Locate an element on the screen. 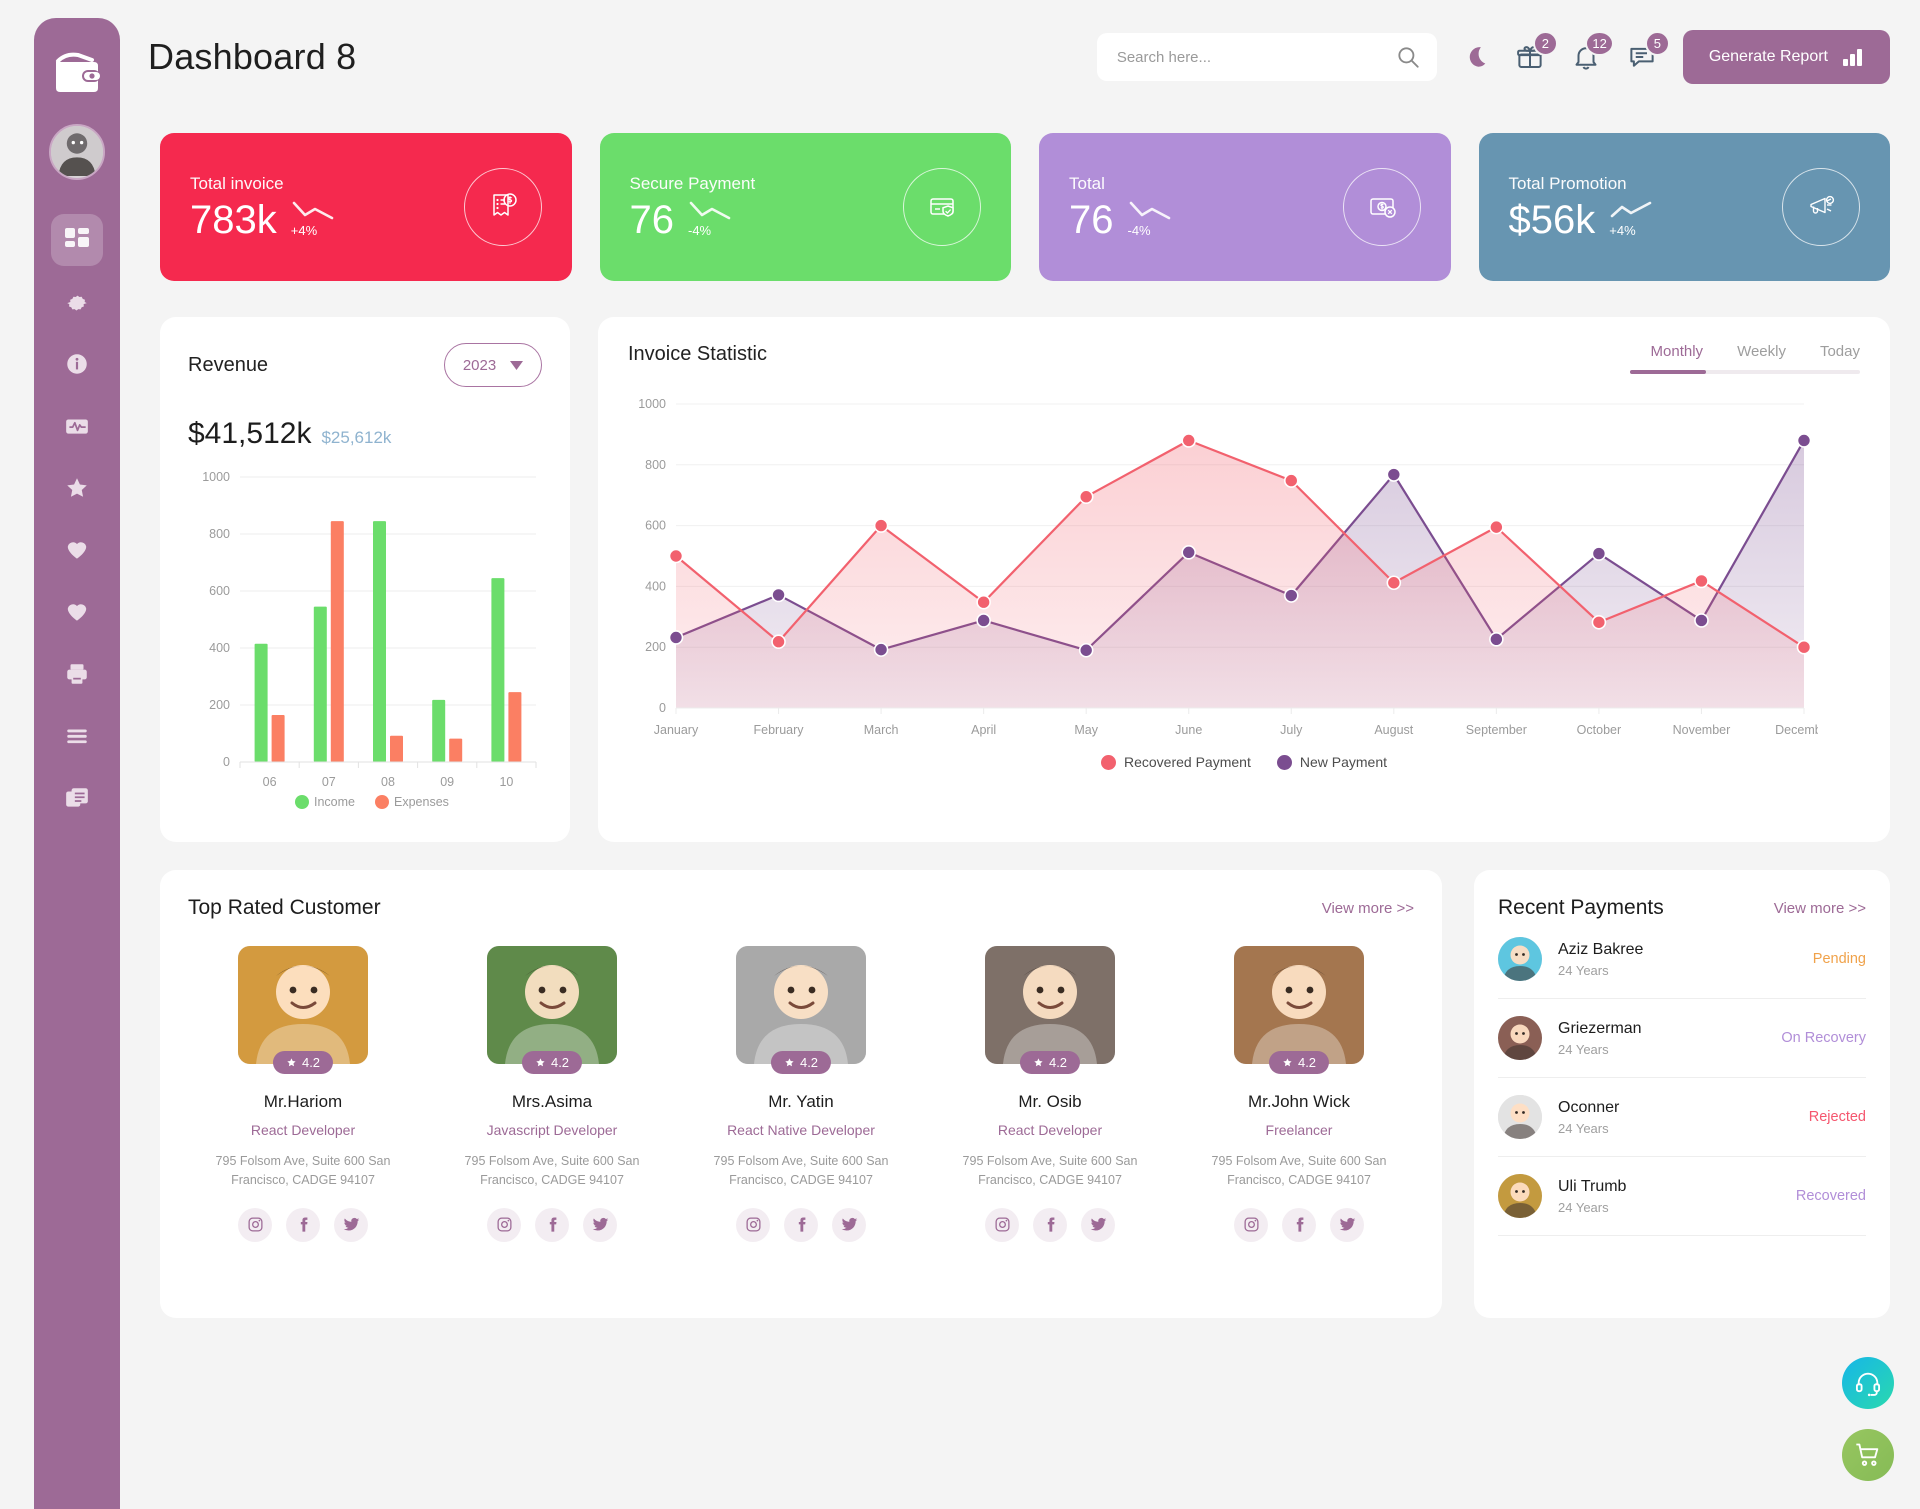 The height and width of the screenshot is (1509, 1920). search-box is located at coordinates (1266, 57).